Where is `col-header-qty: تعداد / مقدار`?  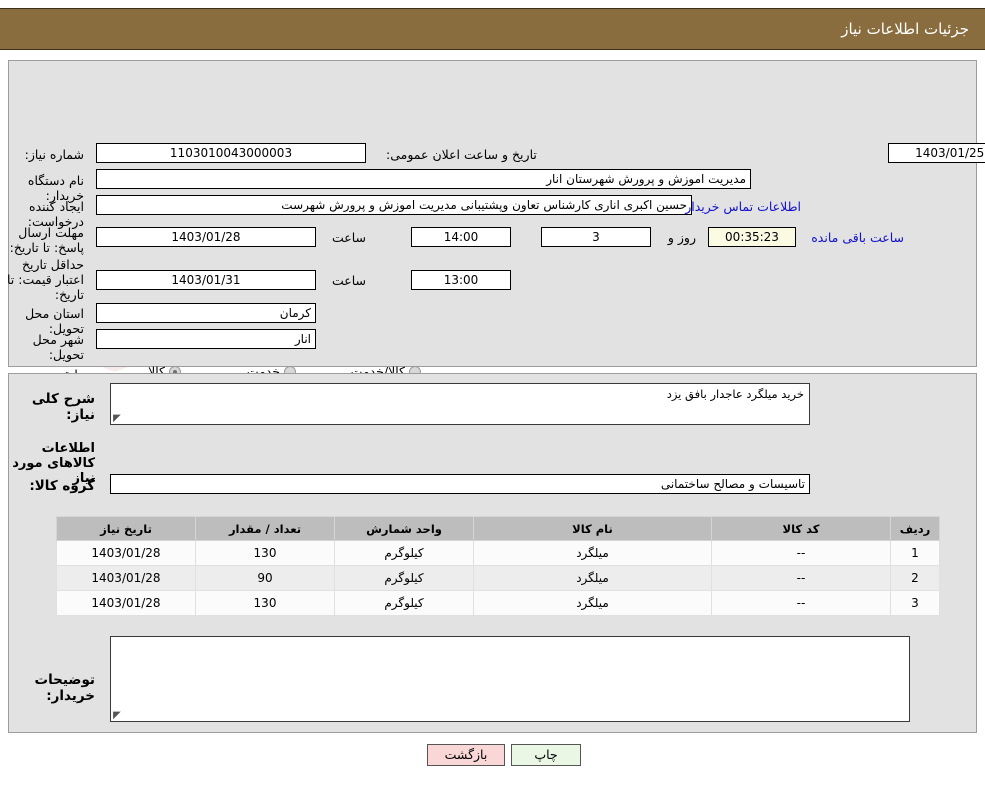
col-header-qty: تعداد / مقدار is located at coordinates (265, 528).